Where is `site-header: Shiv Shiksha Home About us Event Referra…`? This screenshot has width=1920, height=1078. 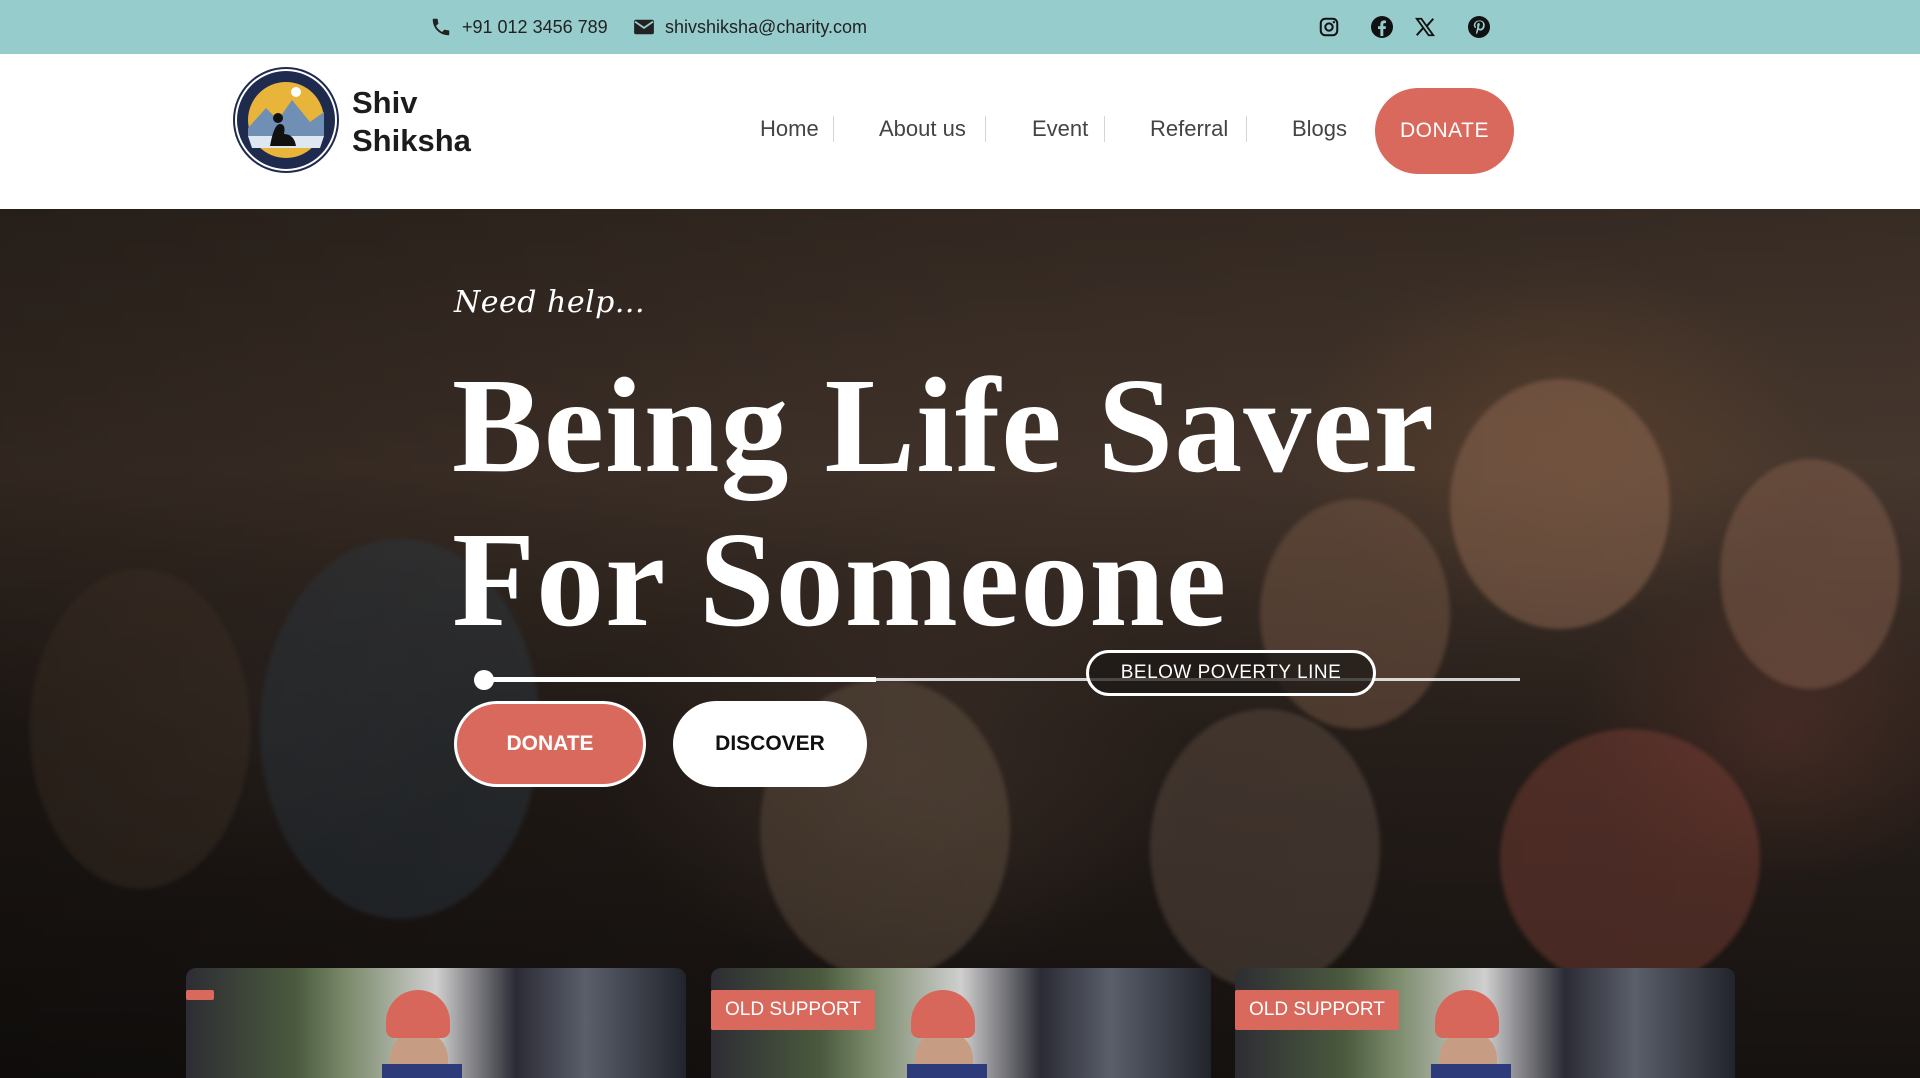 site-header: Shiv Shiksha Home About us Event Referra… is located at coordinates (960, 131).